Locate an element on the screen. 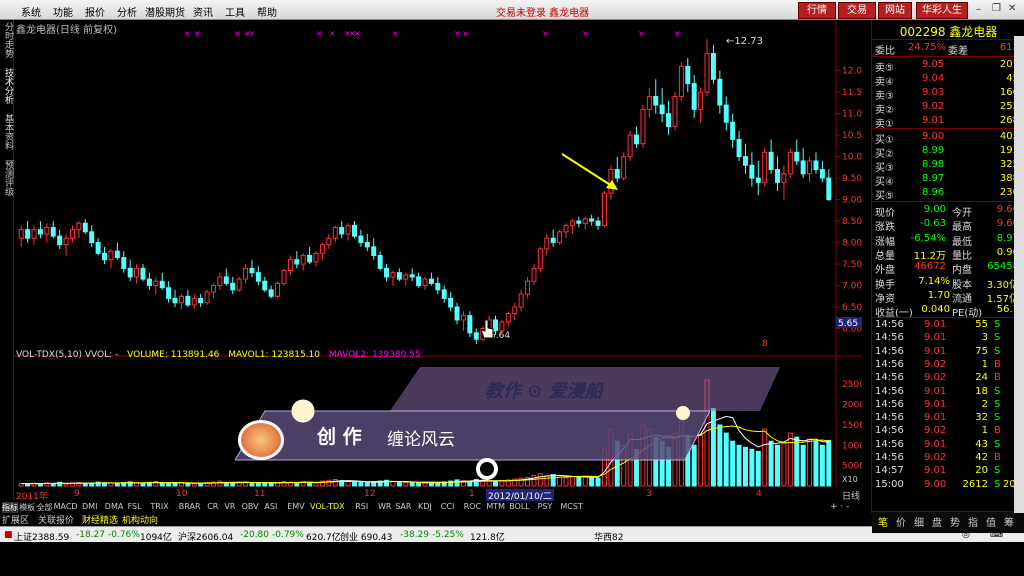 The height and width of the screenshot is (576, 1024). indicator-tab: EMV is located at coordinates (295, 506).